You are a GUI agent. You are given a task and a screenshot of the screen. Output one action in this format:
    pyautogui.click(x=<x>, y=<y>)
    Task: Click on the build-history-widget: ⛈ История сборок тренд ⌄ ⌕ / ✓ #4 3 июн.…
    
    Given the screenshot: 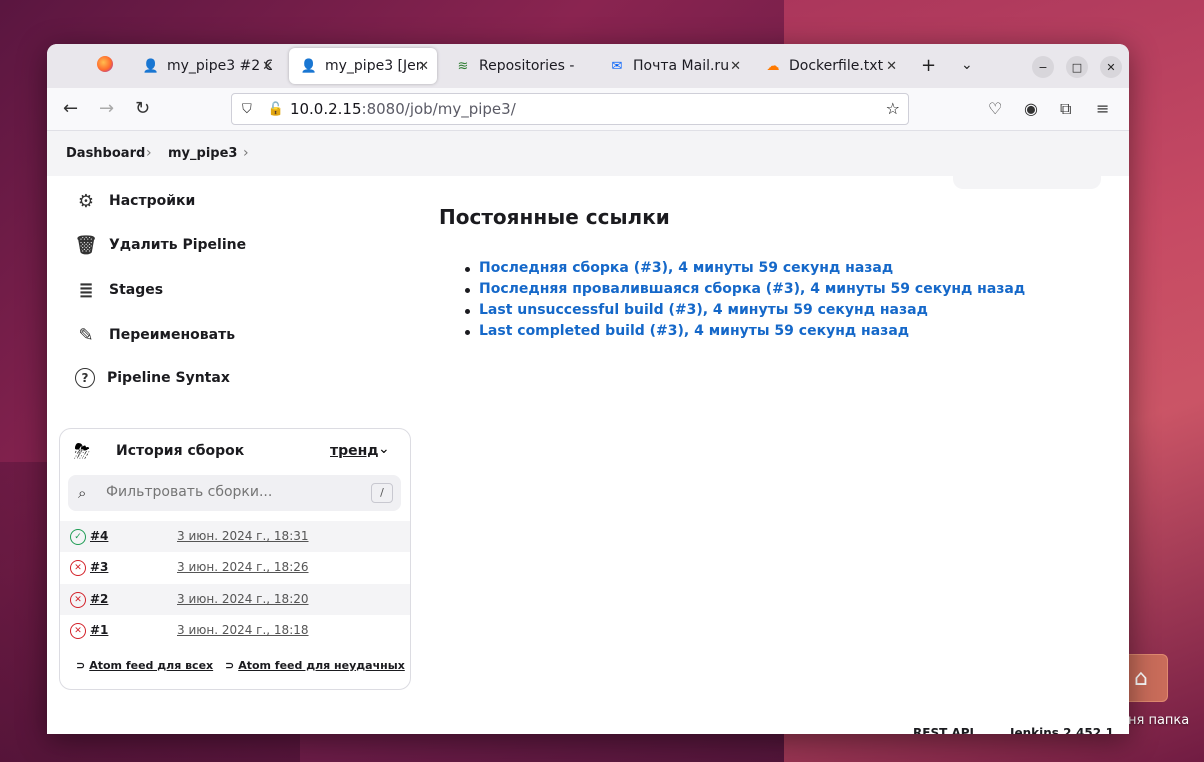 What is the action you would take?
    pyautogui.click(x=235, y=559)
    